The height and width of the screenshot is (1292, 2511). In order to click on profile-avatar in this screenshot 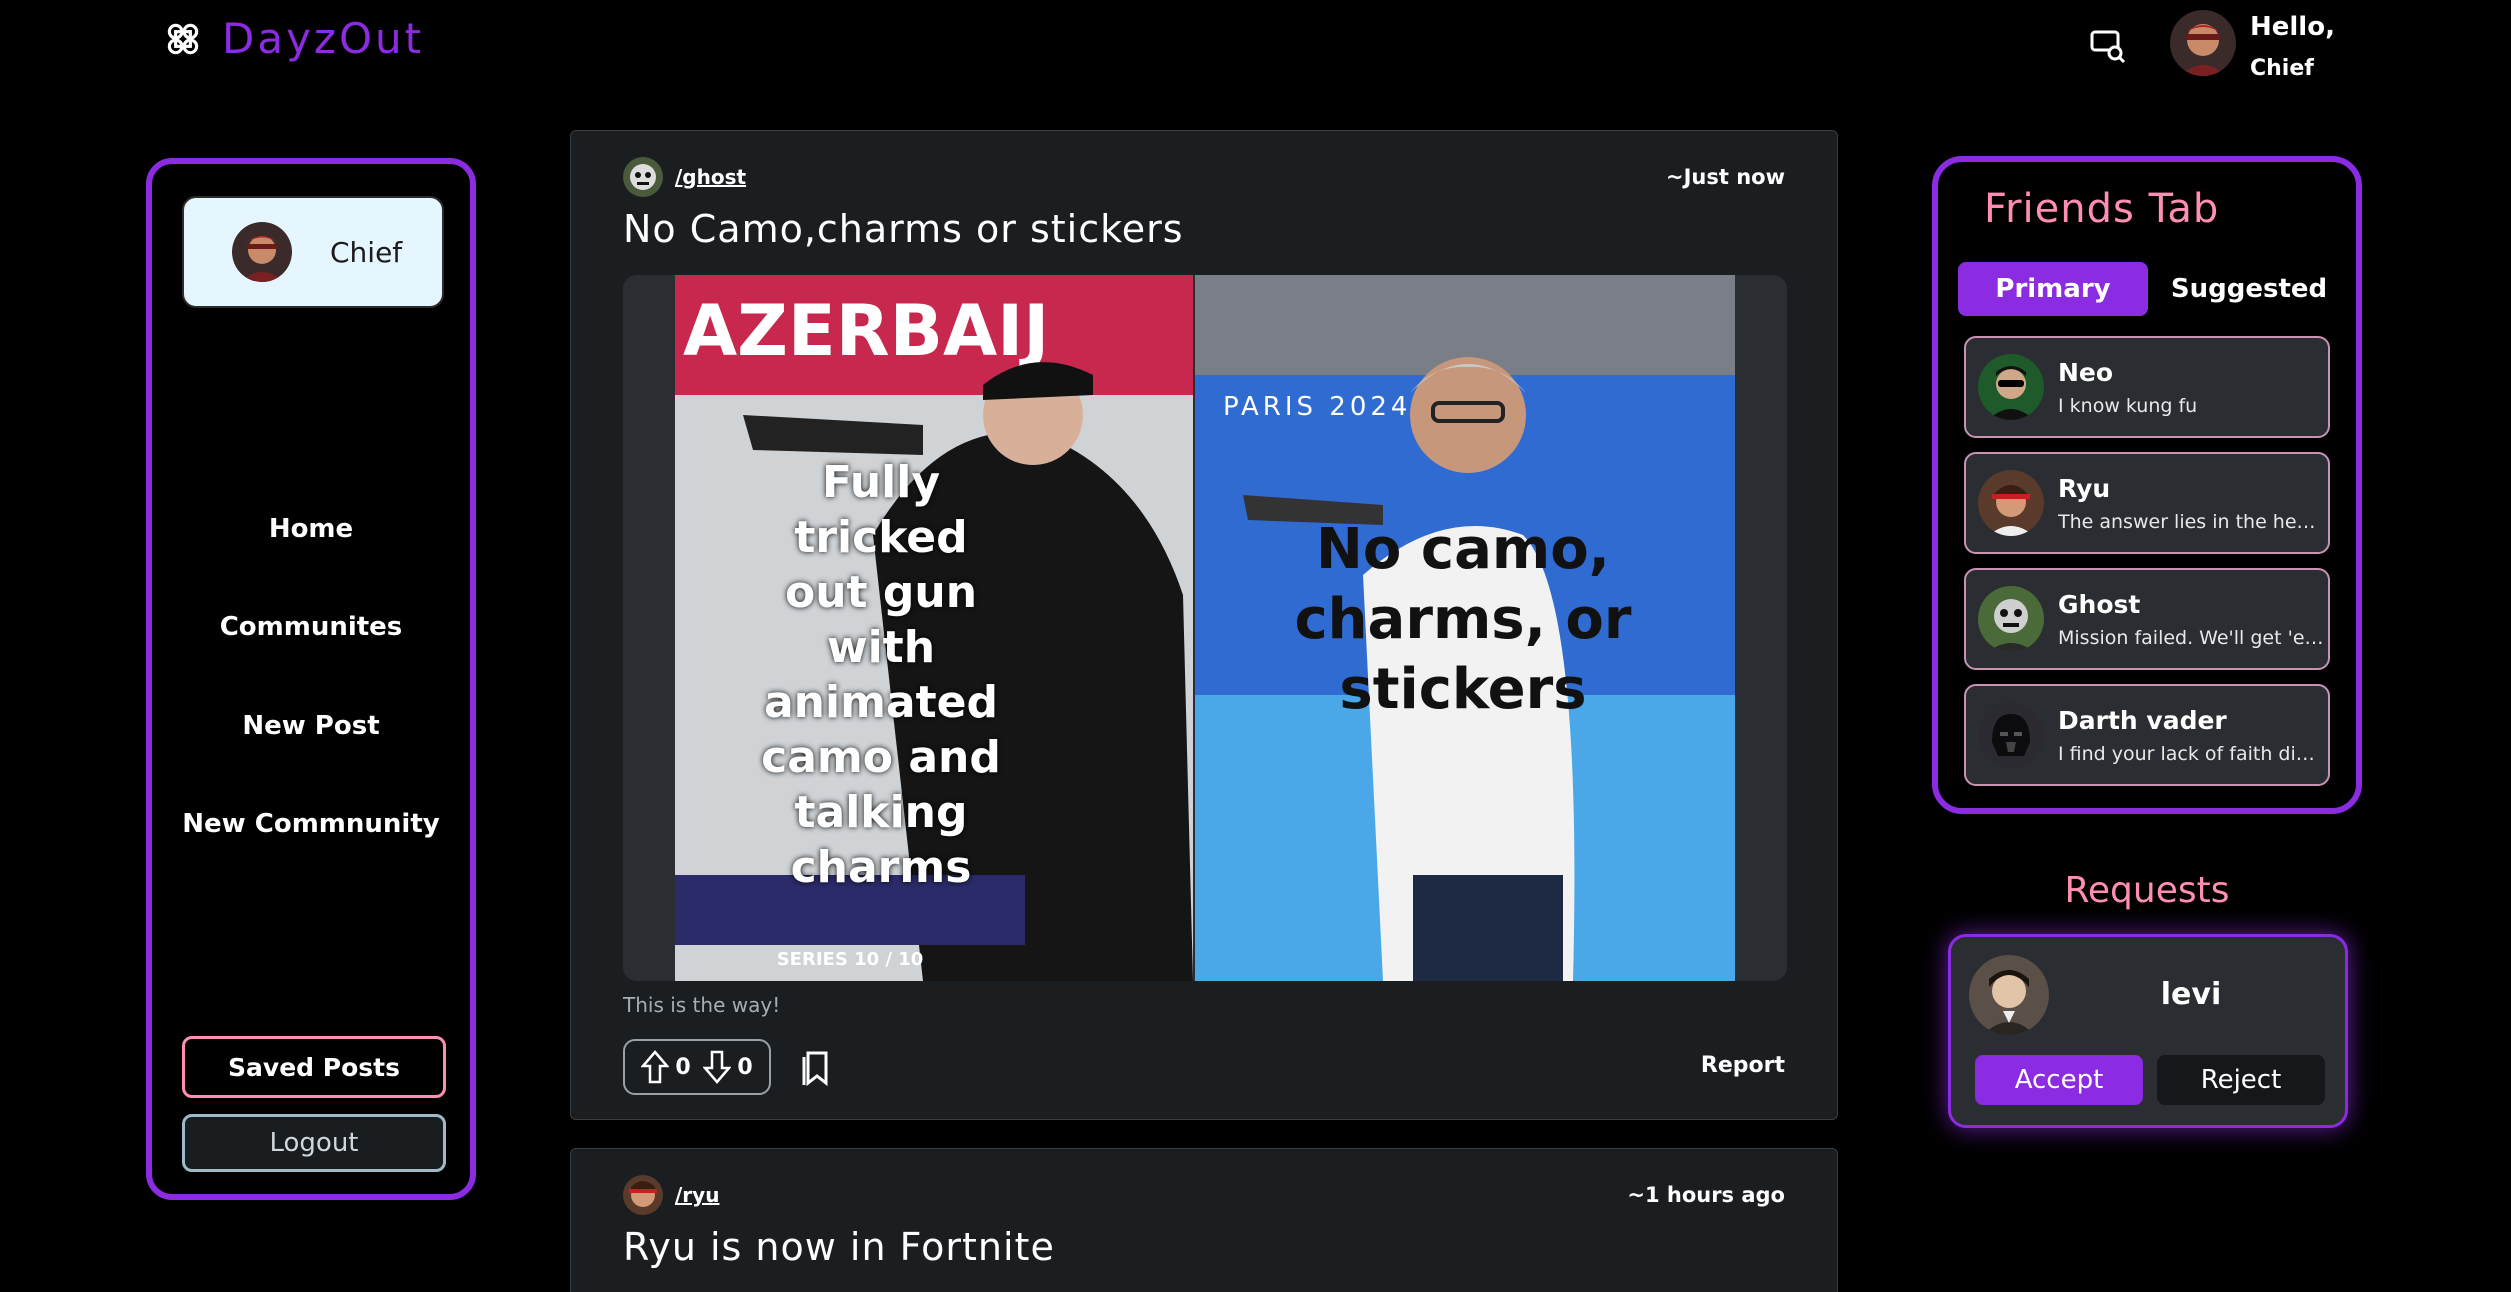, I will do `click(262, 252)`.